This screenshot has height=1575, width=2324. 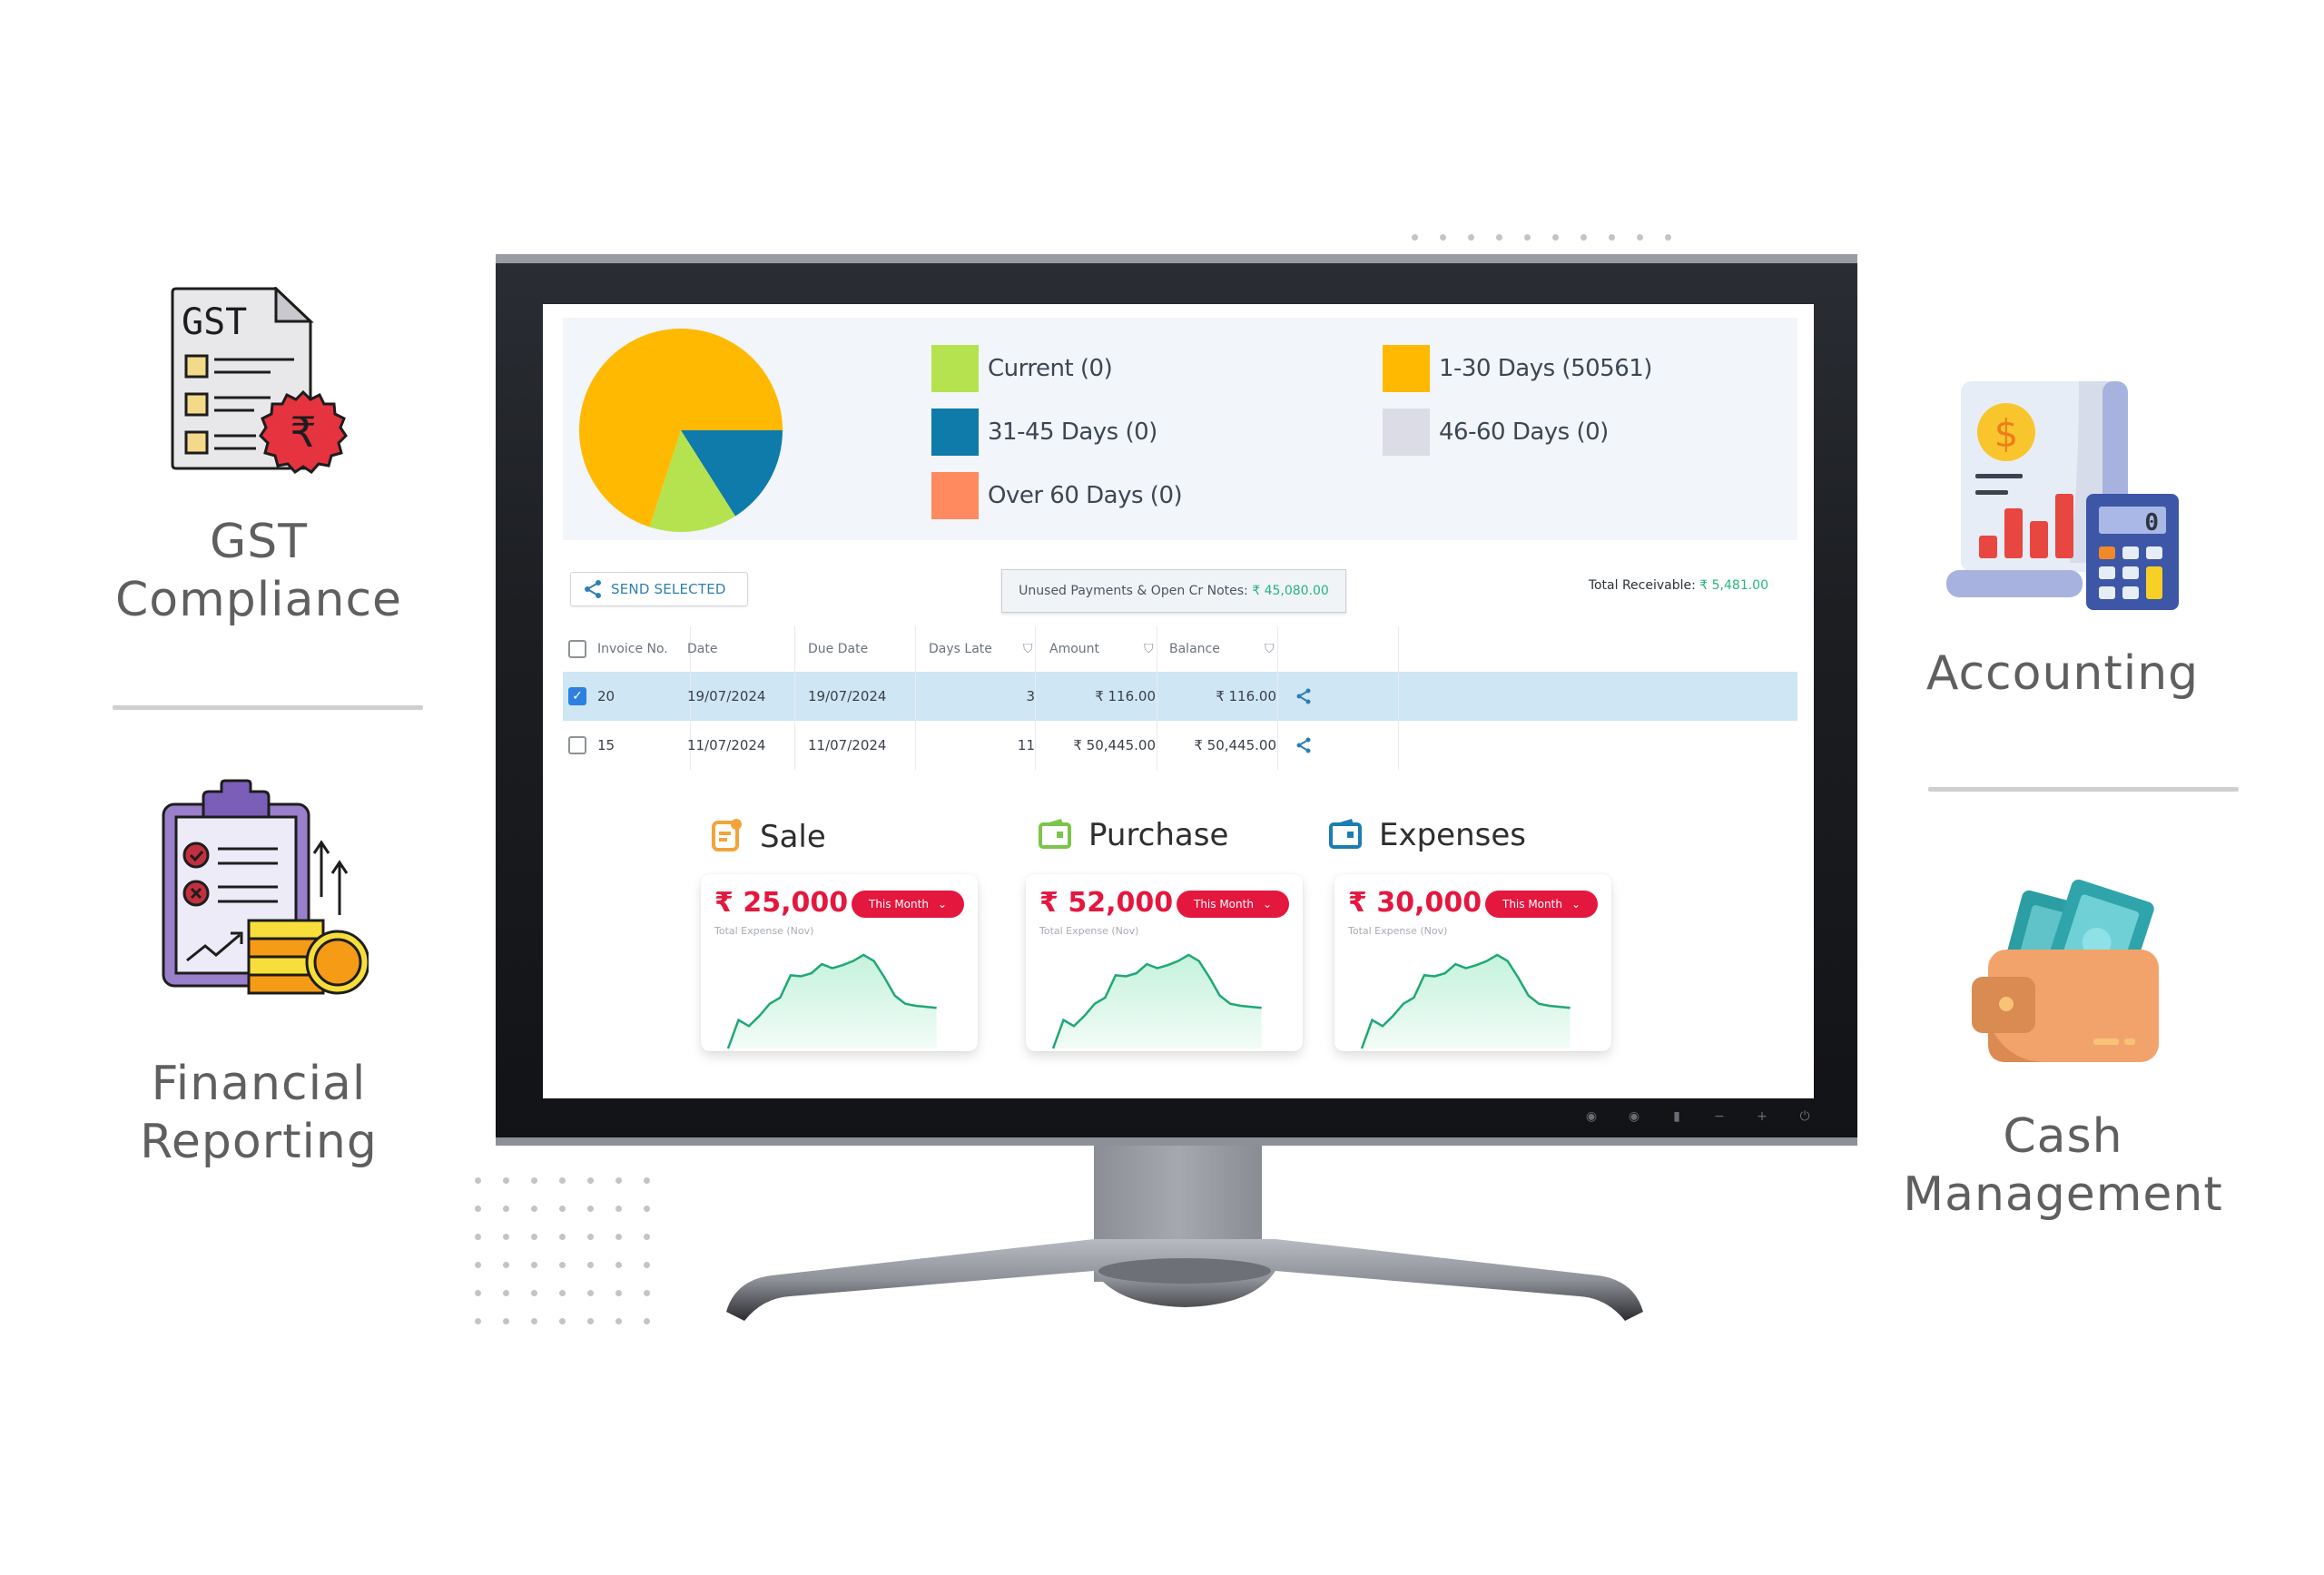 What do you see at coordinates (768, 837) in the screenshot?
I see `card-header-sale: Sale` at bounding box center [768, 837].